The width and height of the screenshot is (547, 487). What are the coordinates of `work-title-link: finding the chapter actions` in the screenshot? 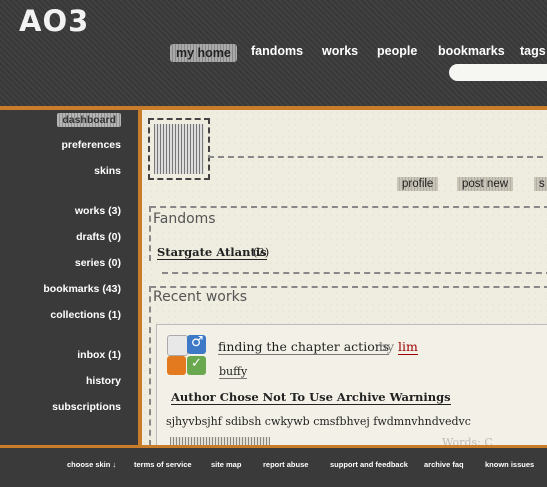 It's located at (304, 347).